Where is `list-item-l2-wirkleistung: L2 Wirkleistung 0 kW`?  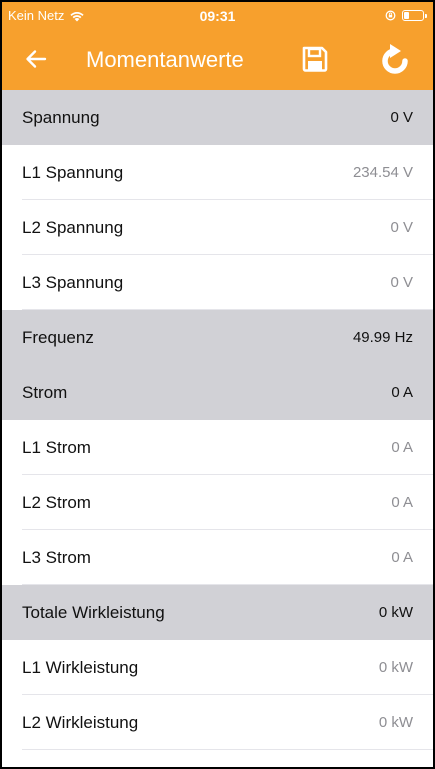 list-item-l2-wirkleistung: L2 Wirkleistung 0 kW is located at coordinates (217, 722).